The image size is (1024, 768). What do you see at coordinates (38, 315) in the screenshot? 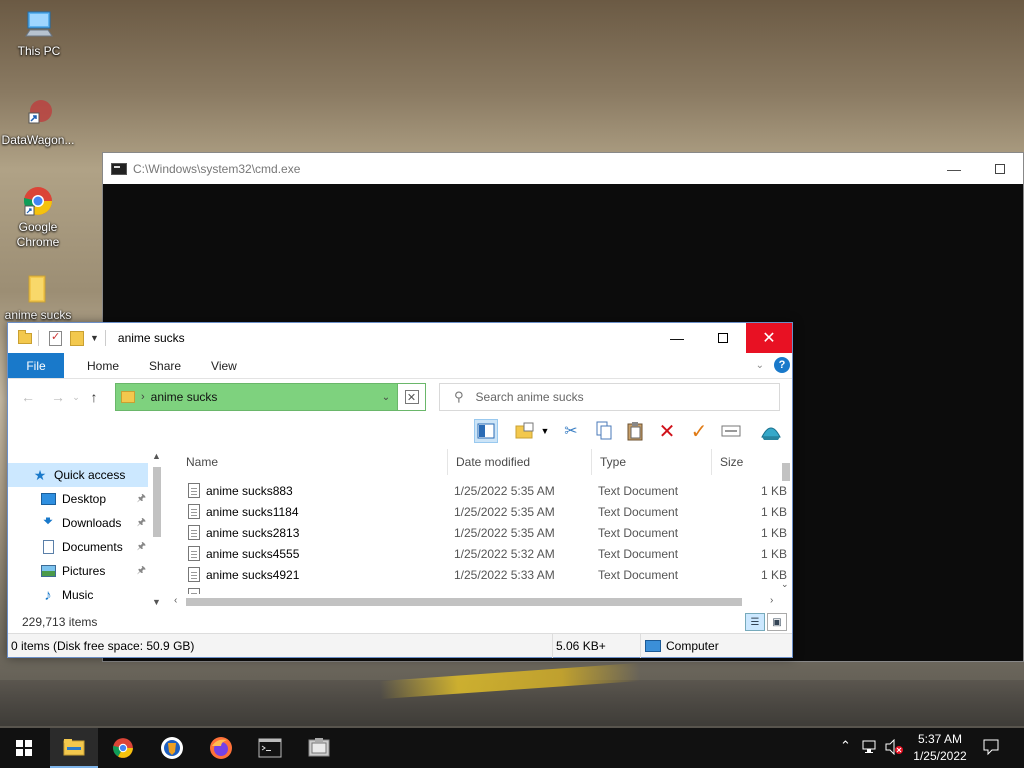
I see `desktop-icon-label: anime sucks` at bounding box center [38, 315].